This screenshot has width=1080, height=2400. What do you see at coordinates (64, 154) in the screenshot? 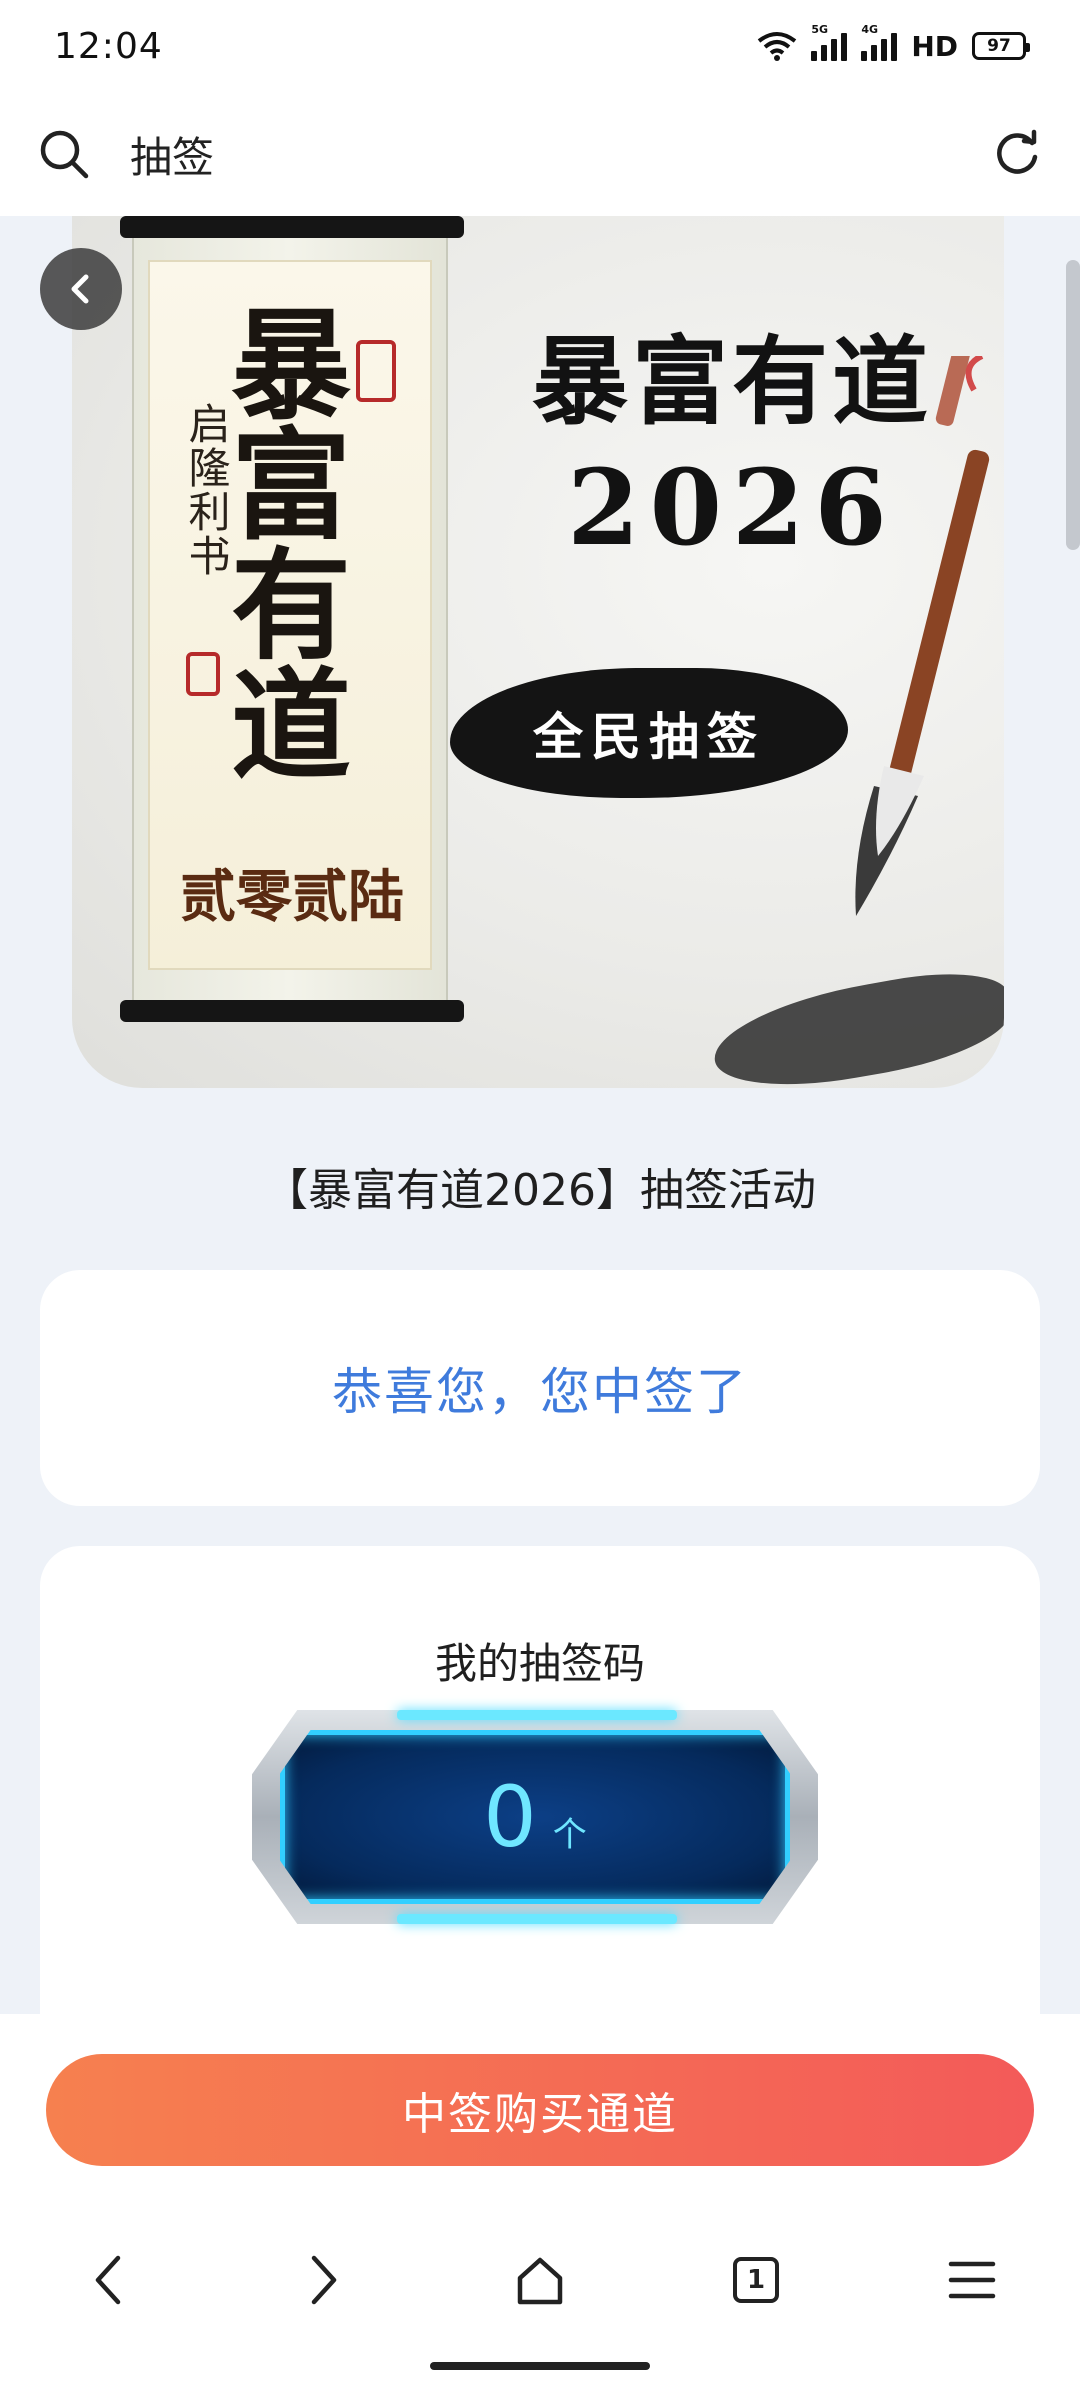
I see `search-icon` at bounding box center [64, 154].